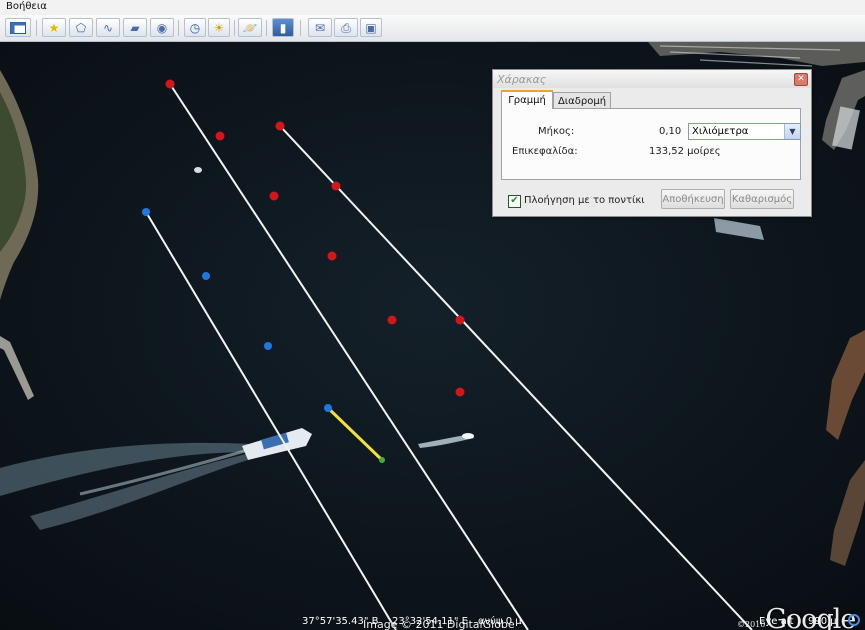 This screenshot has height=630, width=865. I want to click on add-placemark-button: ★, so click(54, 27).